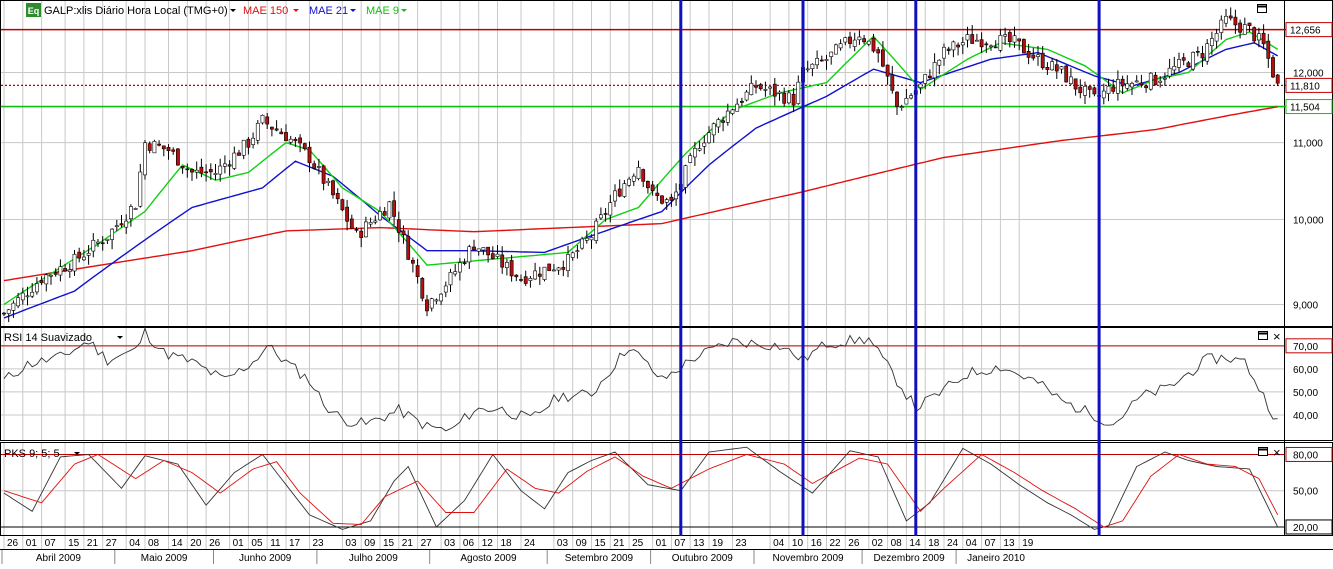 This screenshot has height=569, width=1333. I want to click on indicator-mae150: MAE 150, so click(265, 11).